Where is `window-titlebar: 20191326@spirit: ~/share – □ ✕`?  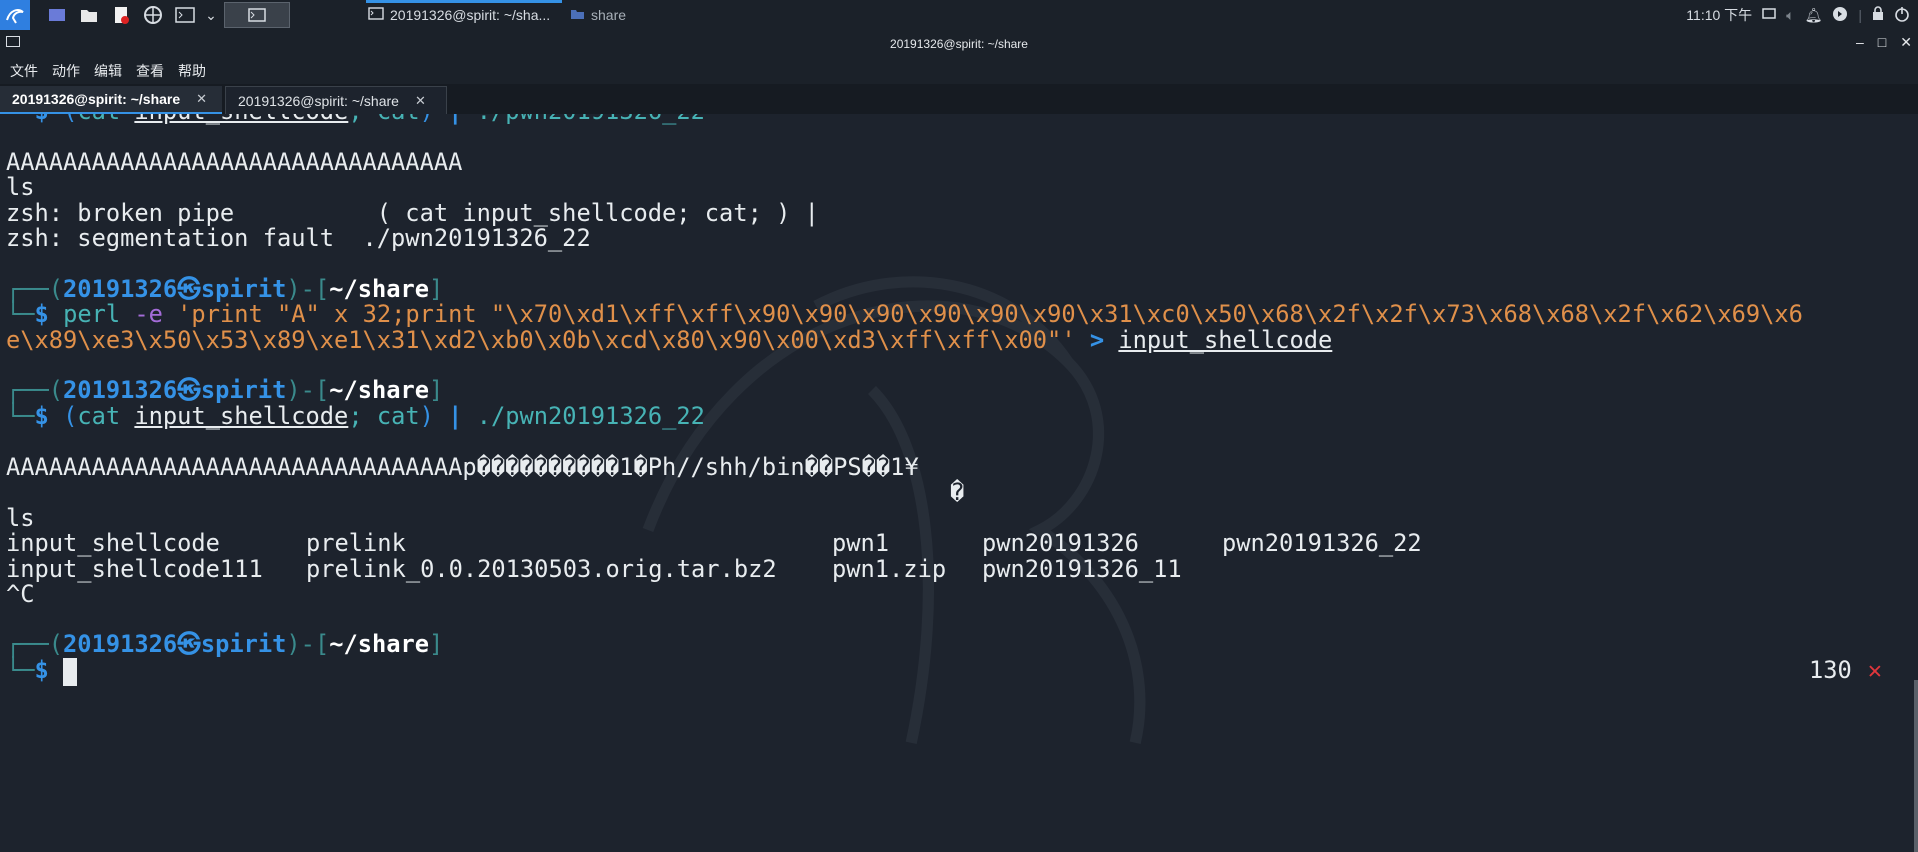 window-titlebar: 20191326@spirit: ~/share – □ ✕ is located at coordinates (959, 44).